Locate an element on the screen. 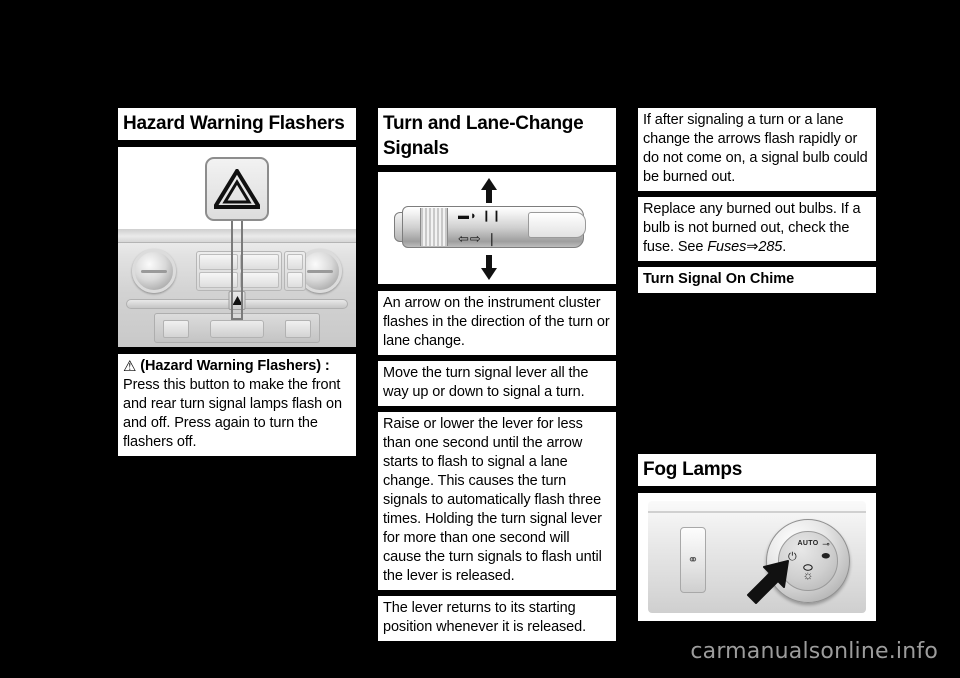 The width and height of the screenshot is (960, 678). cross-reference-arrow-icon: ⇒ is located at coordinates (752, 247).